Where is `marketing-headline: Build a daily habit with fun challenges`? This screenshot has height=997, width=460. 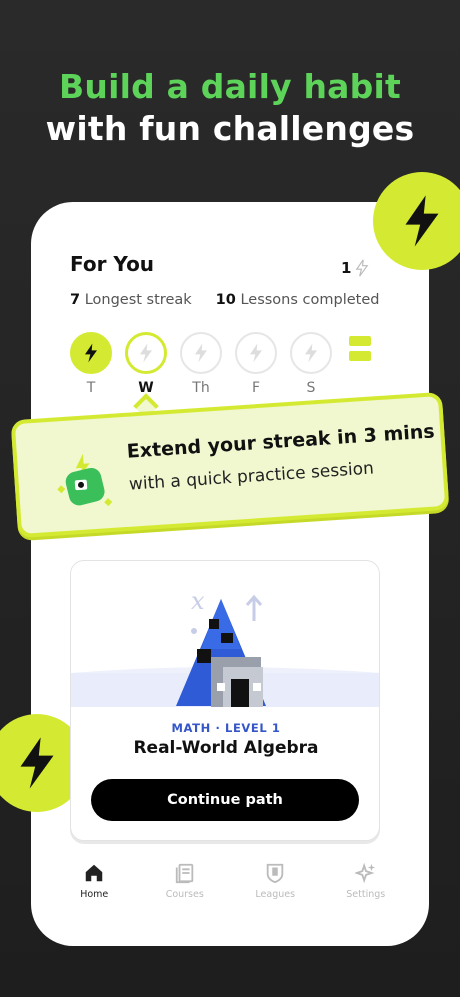
marketing-headline: Build a daily habit with fun challenges is located at coordinates (230, 108).